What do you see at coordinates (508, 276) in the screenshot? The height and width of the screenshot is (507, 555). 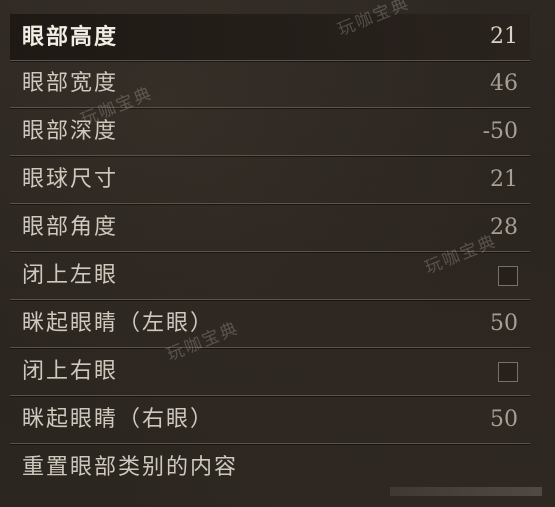 I see `close-left-eye-checkbox` at bounding box center [508, 276].